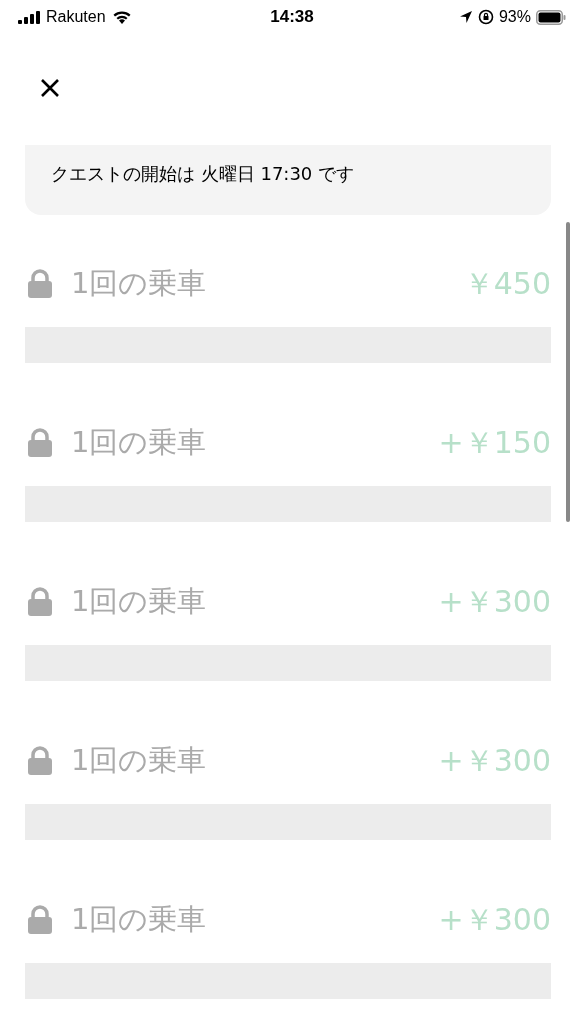 The height and width of the screenshot is (1024, 576). What do you see at coordinates (465, 17) in the screenshot?
I see `location-arrow-icon` at bounding box center [465, 17].